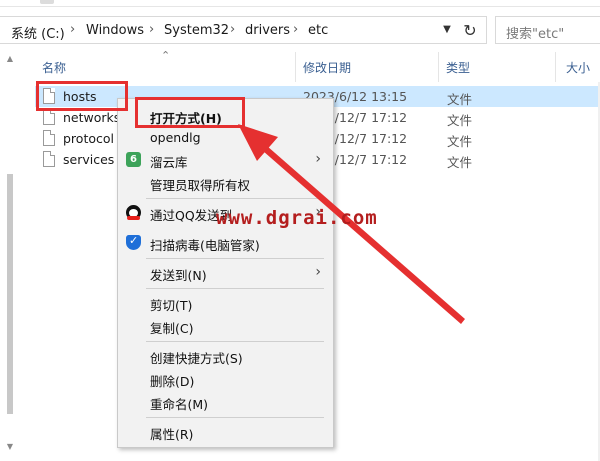 The image size is (600, 461). Describe the element at coordinates (225, 326) in the screenshot. I see `menu-item-copy: 复制(C)` at that location.